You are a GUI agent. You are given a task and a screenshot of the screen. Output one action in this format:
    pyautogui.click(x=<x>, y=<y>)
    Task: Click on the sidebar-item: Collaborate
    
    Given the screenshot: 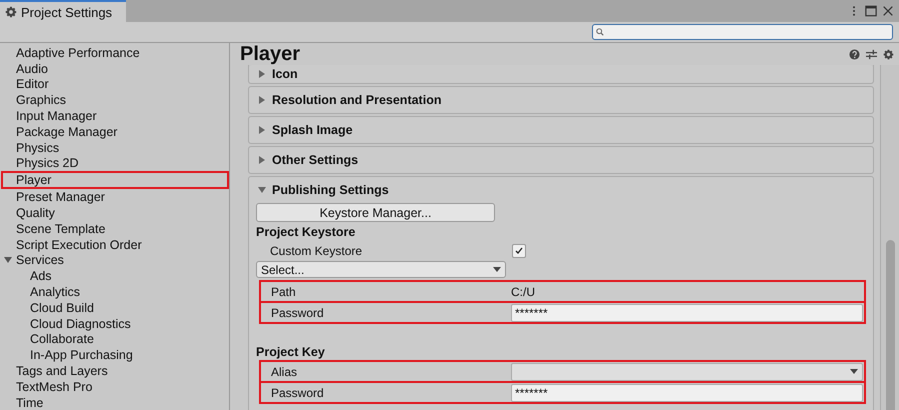 What is the action you would take?
    pyautogui.click(x=62, y=339)
    